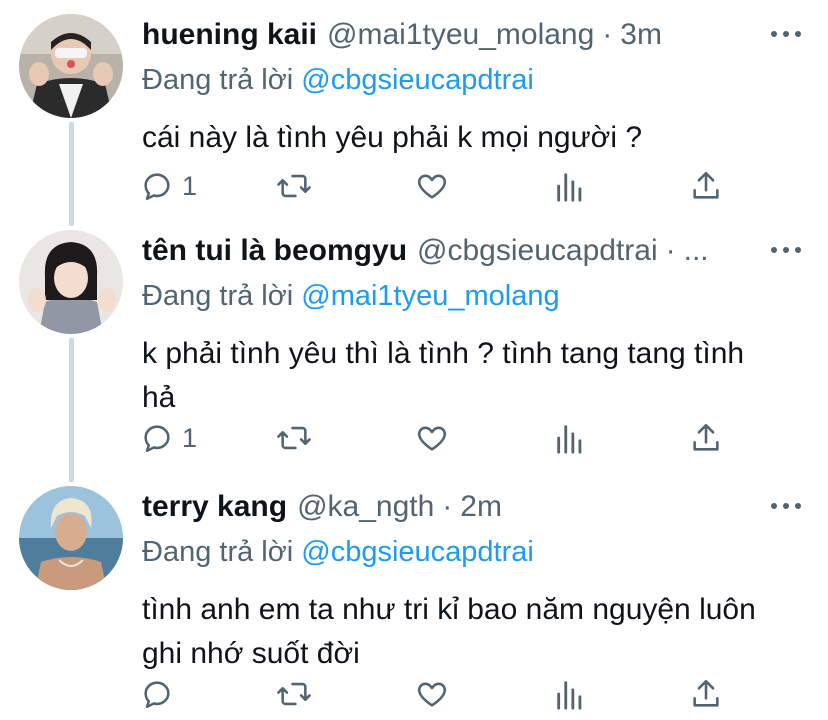  I want to click on mention-link: @mai1tyeu_molang, so click(430, 296).